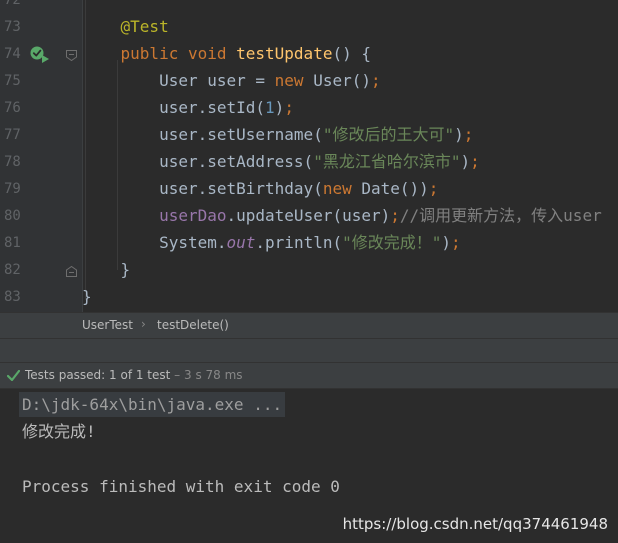  I want to click on line-number: 82, so click(12, 270).